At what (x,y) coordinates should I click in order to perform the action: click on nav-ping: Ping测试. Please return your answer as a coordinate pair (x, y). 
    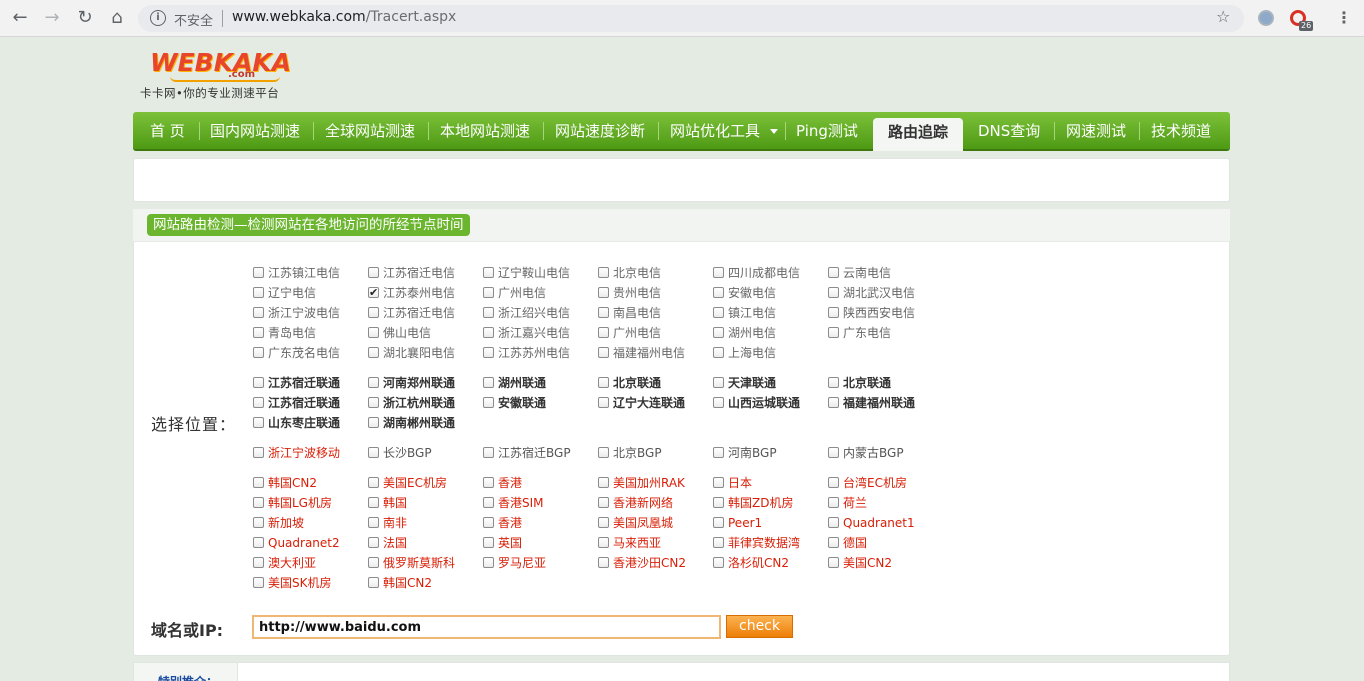
    Looking at the image, I should click on (827, 130).